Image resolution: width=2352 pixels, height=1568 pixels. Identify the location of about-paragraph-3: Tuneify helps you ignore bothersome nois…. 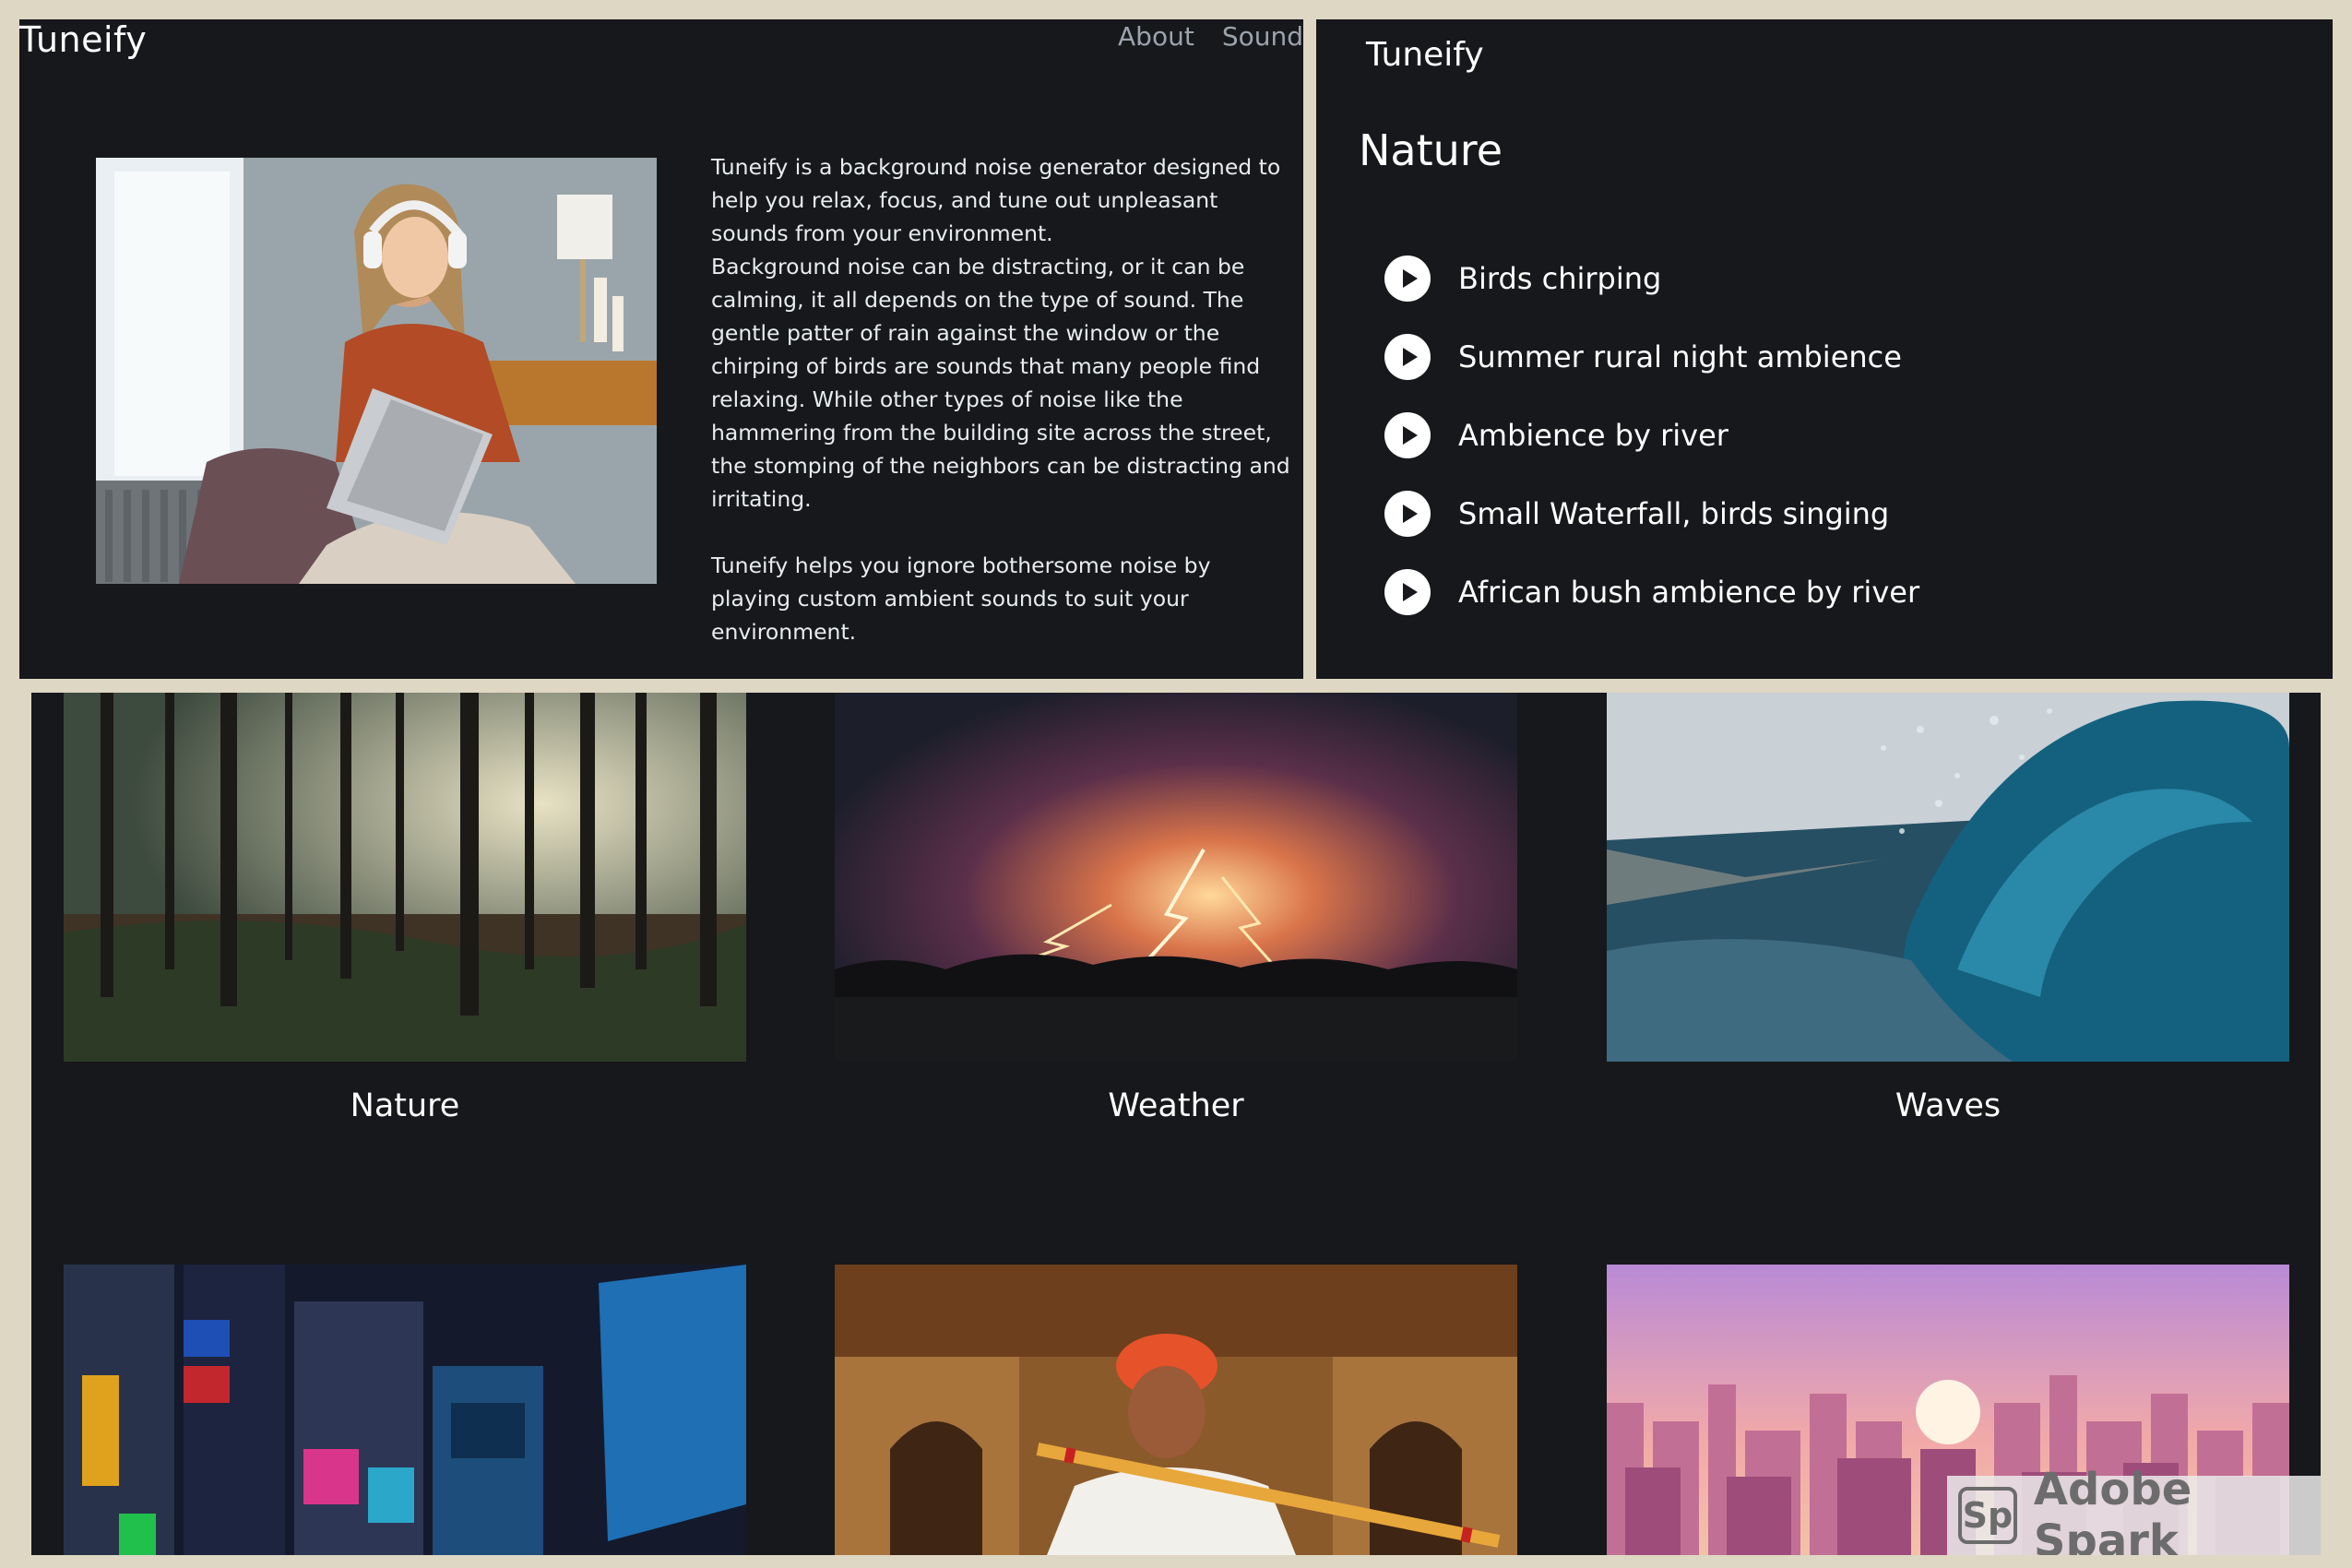
(961, 598).